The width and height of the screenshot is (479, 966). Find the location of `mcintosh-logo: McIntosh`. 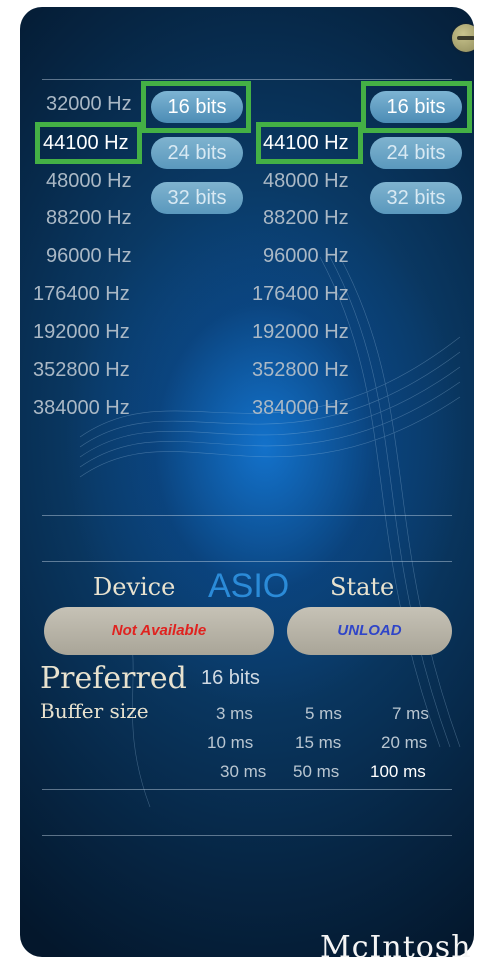

mcintosh-logo: McIntosh is located at coordinates (396, 947).